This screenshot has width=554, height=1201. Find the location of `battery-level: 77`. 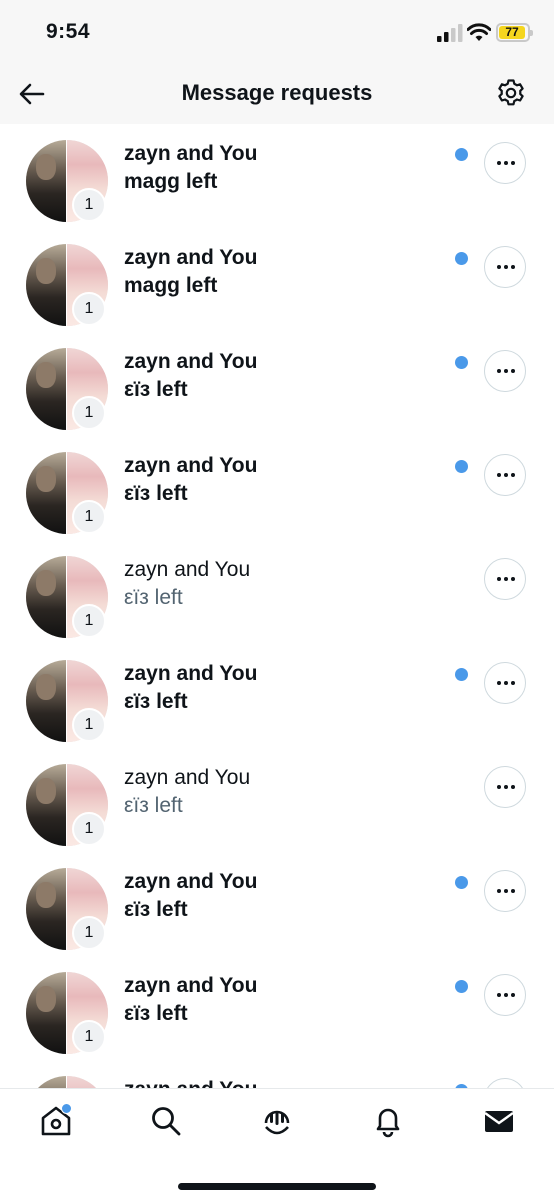

battery-level: 77 is located at coordinates (512, 32).